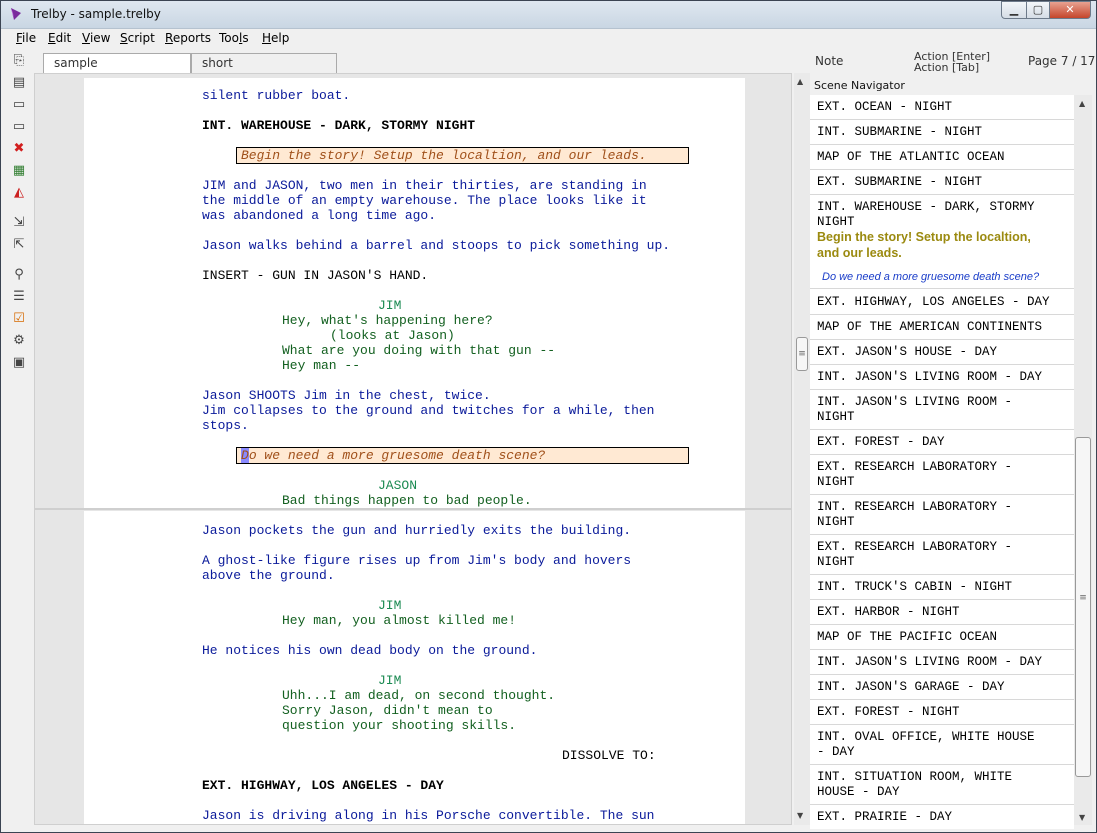 This screenshot has width=1097, height=833. Describe the element at coordinates (942, 107) in the screenshot. I see `scene-item: EXT. OCEAN - NIGHT` at that location.